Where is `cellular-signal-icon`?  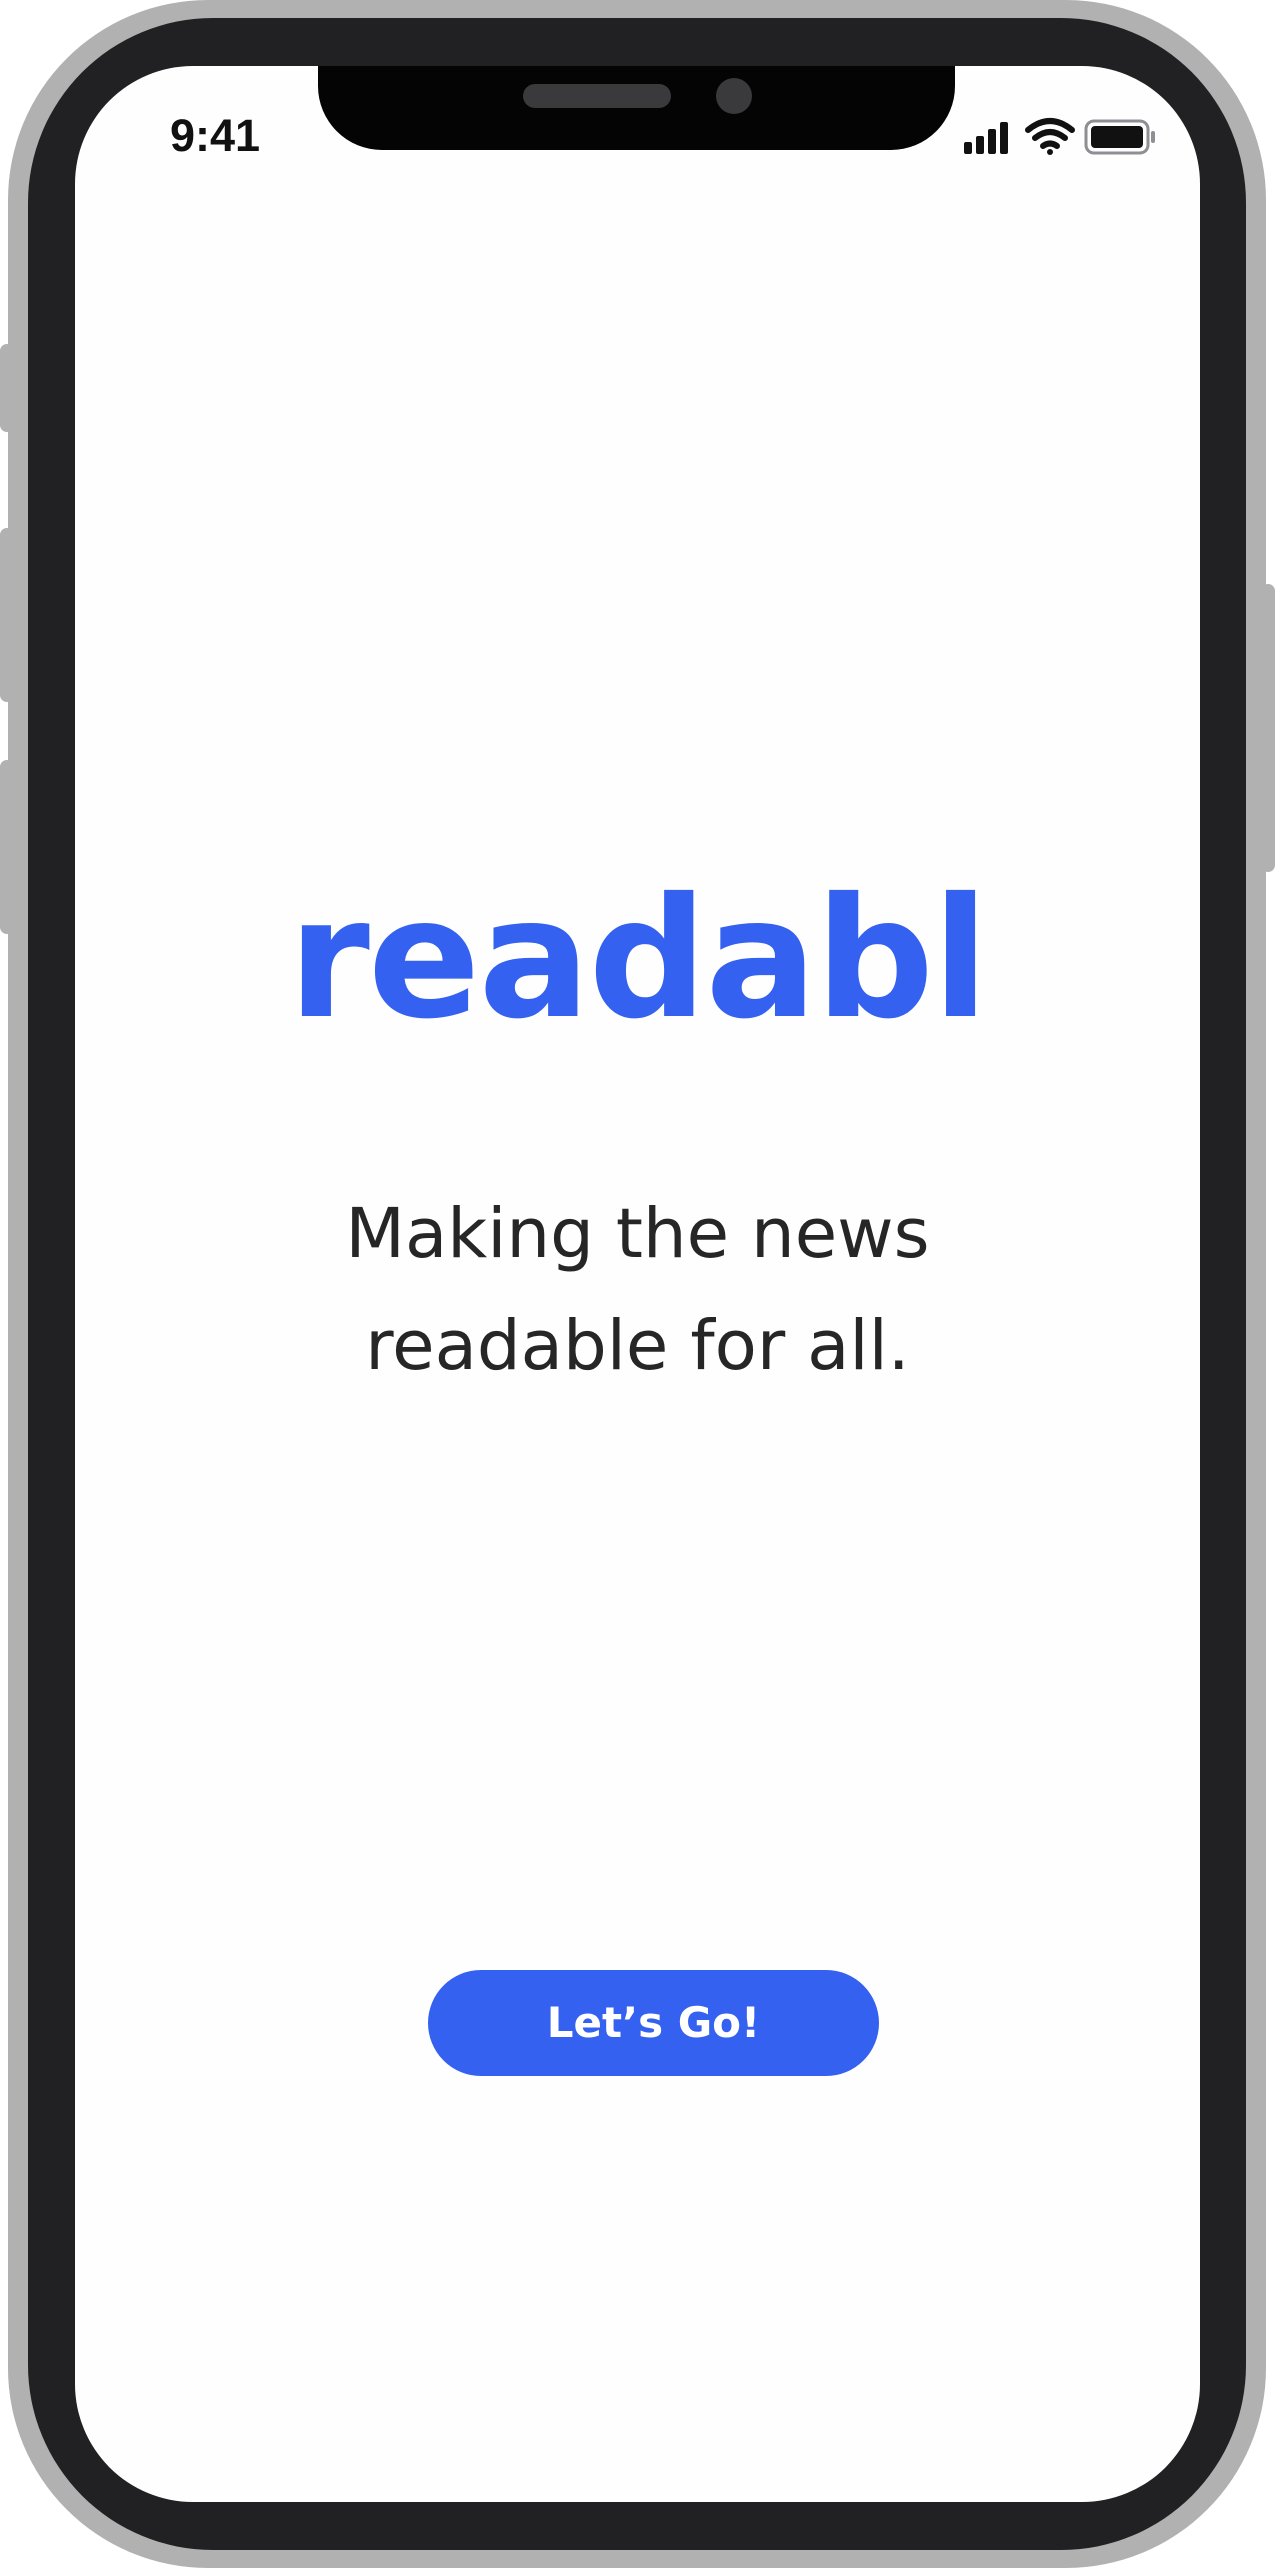
cellular-signal-icon is located at coordinates (986, 138).